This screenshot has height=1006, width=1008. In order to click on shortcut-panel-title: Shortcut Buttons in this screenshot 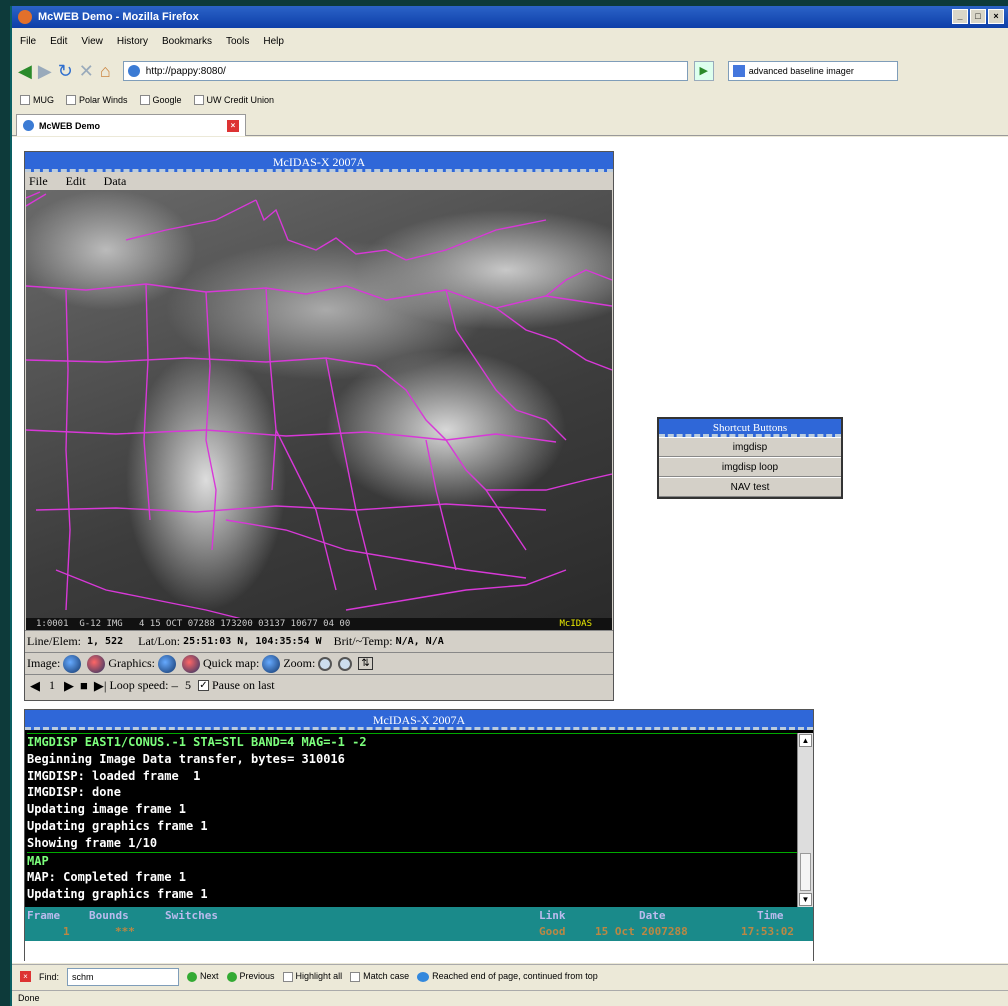, I will do `click(750, 428)`.